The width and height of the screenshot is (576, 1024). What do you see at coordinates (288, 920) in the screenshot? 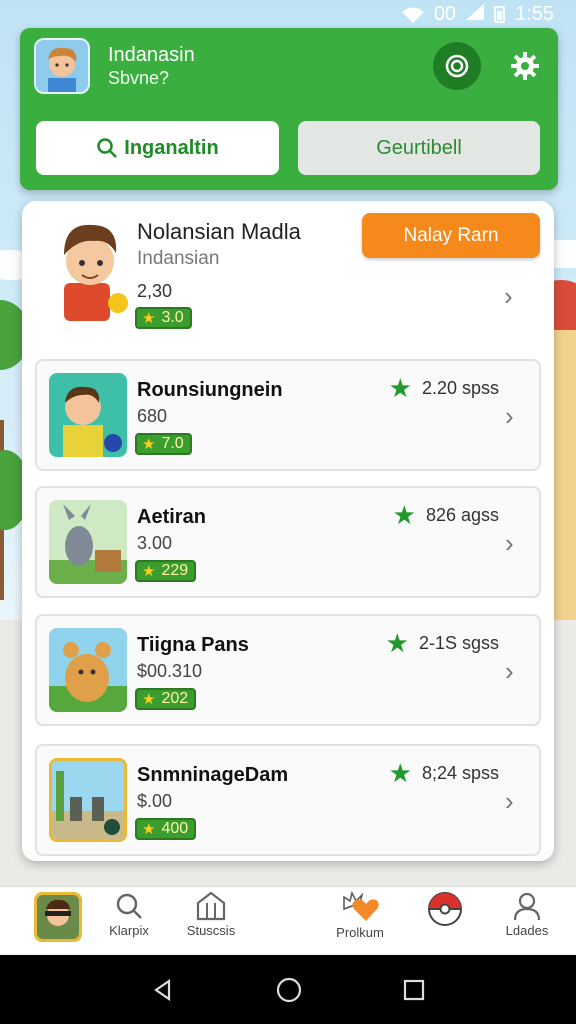
I see `bottom-nav: Klarpix Stuscsis Prolkum Ldades` at bounding box center [288, 920].